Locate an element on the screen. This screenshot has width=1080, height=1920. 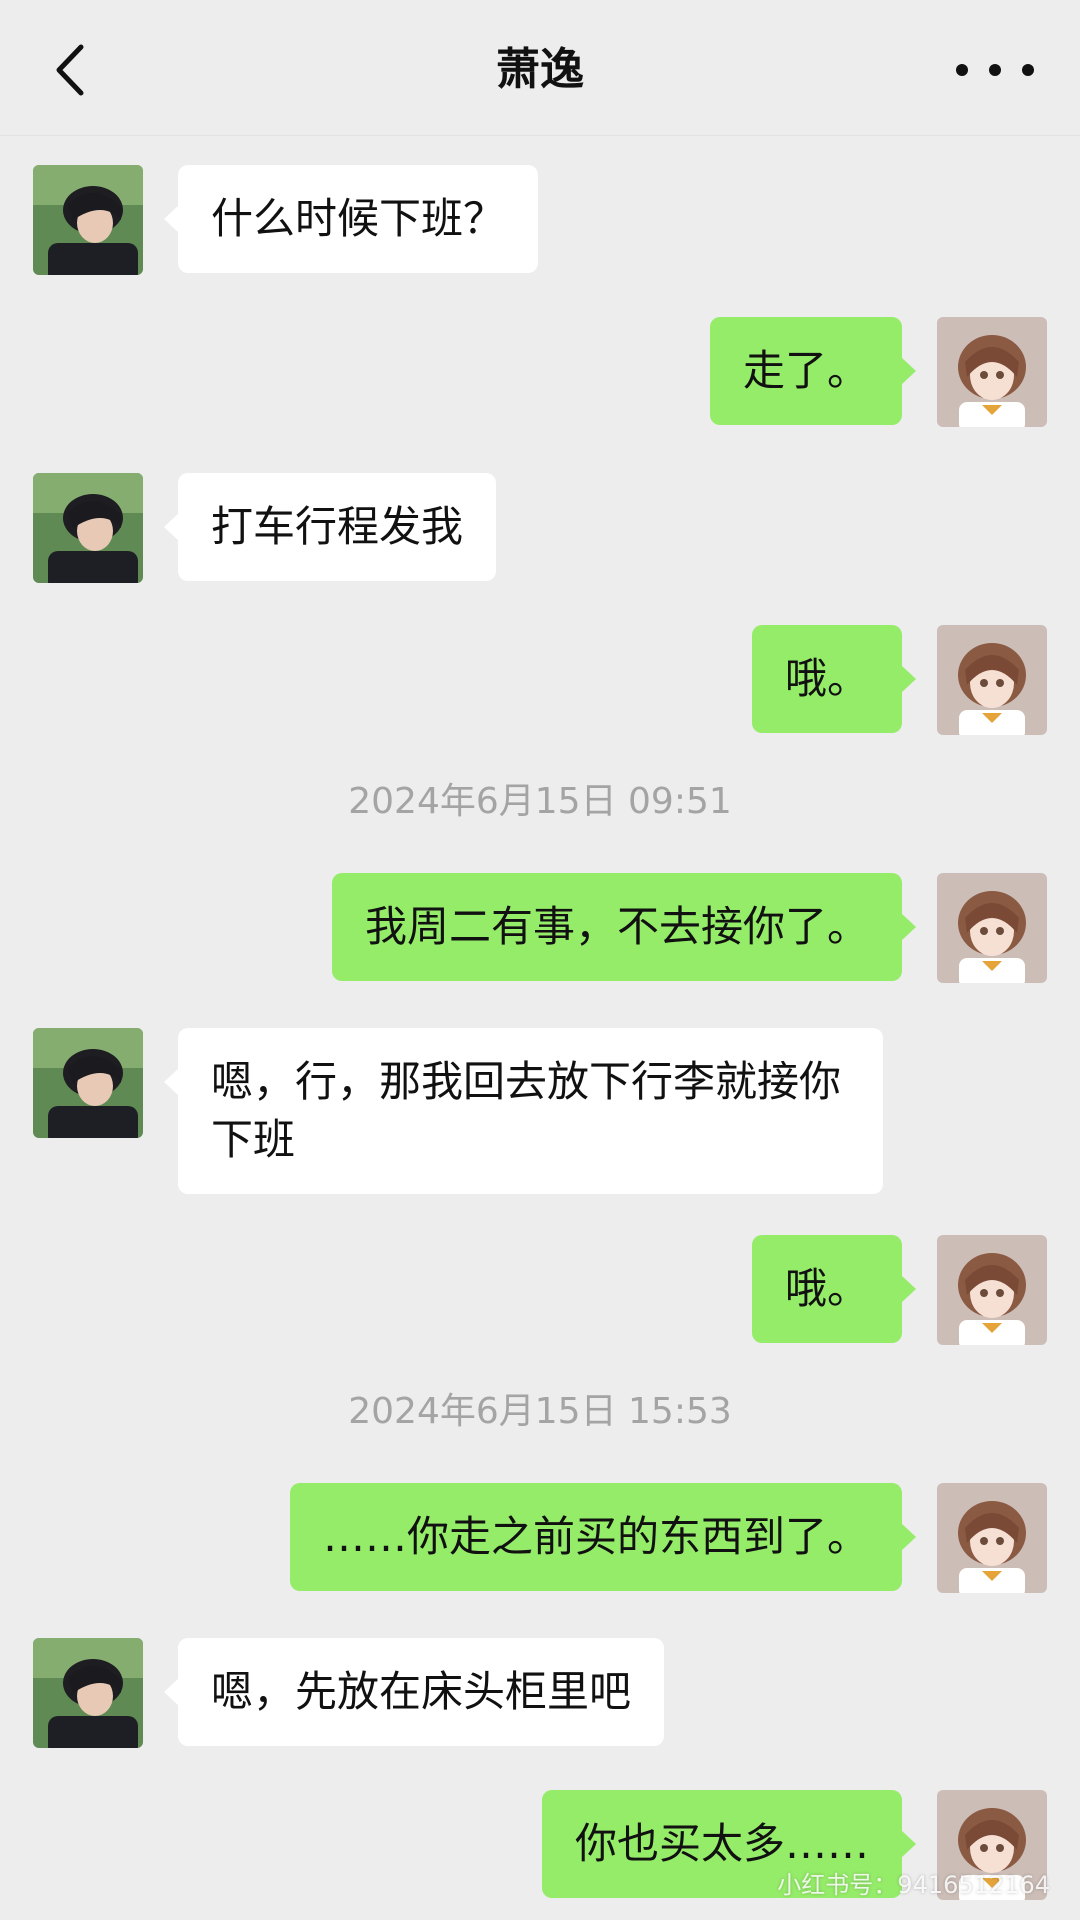
more-dots-icon is located at coordinates (995, 70).